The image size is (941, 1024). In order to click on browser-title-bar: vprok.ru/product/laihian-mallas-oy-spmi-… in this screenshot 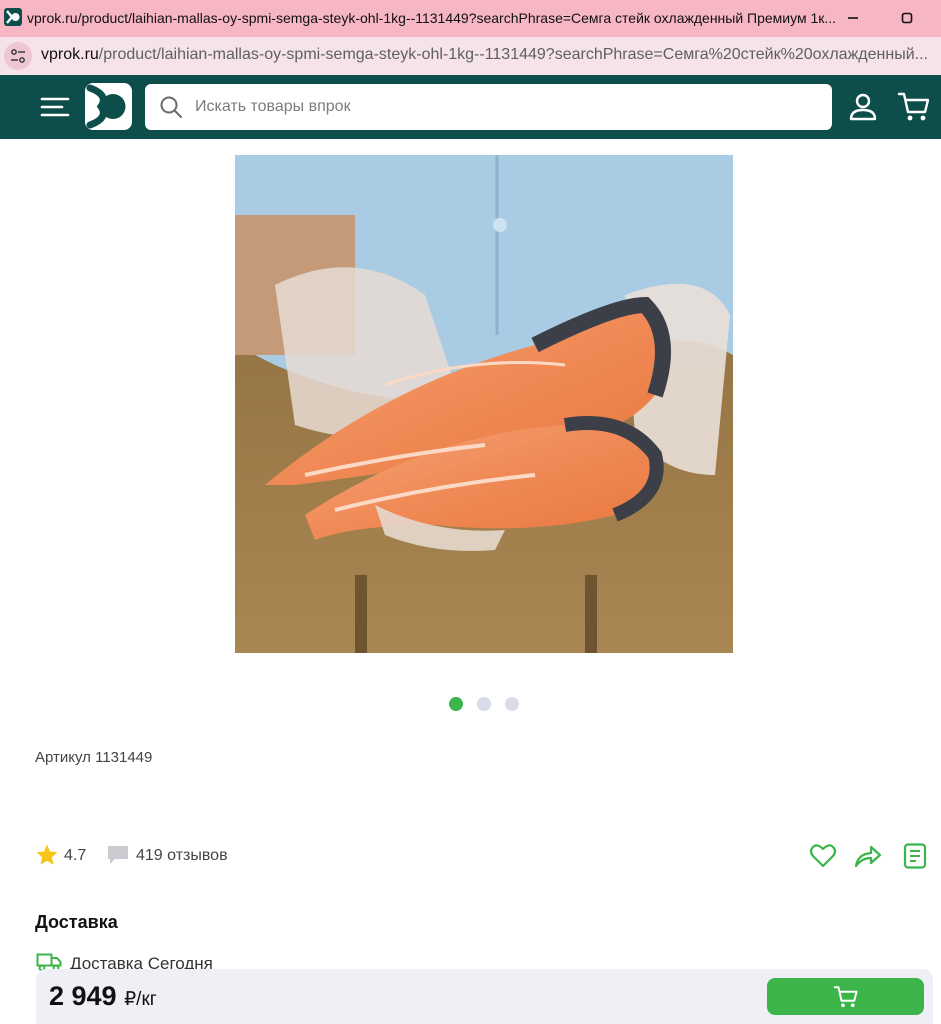, I will do `click(470, 18)`.